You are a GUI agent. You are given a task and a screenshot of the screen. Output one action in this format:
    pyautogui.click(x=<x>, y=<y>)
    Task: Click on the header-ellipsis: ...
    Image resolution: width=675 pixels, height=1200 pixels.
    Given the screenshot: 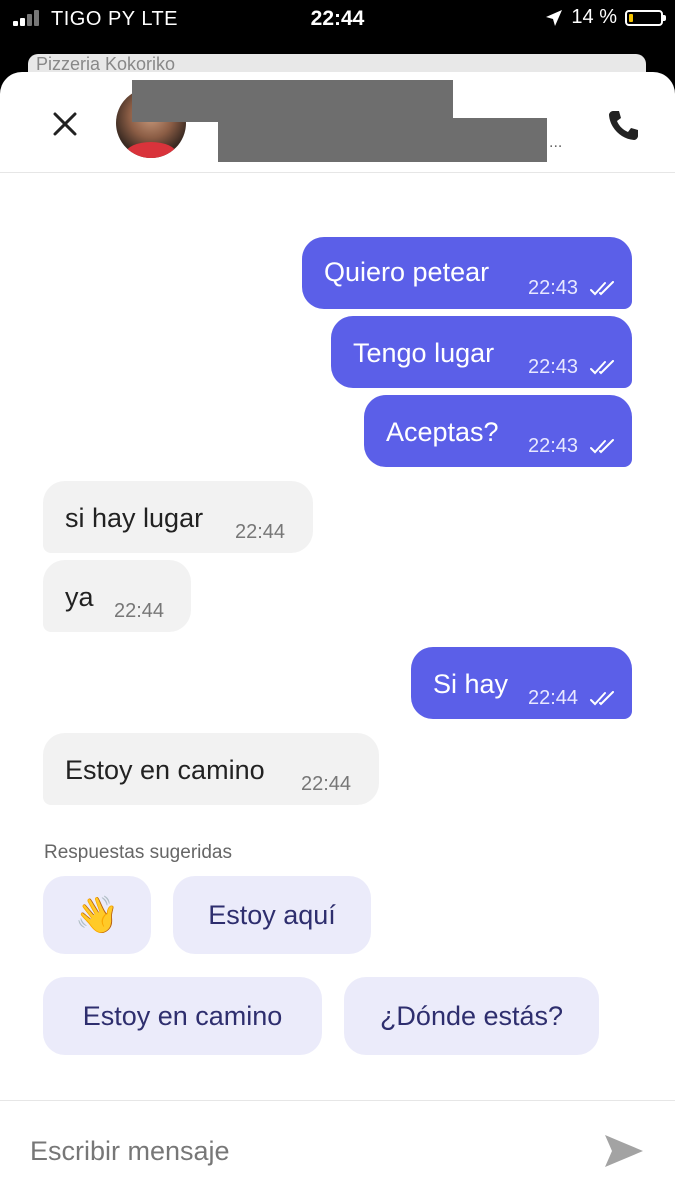 What is the action you would take?
    pyautogui.click(x=556, y=142)
    